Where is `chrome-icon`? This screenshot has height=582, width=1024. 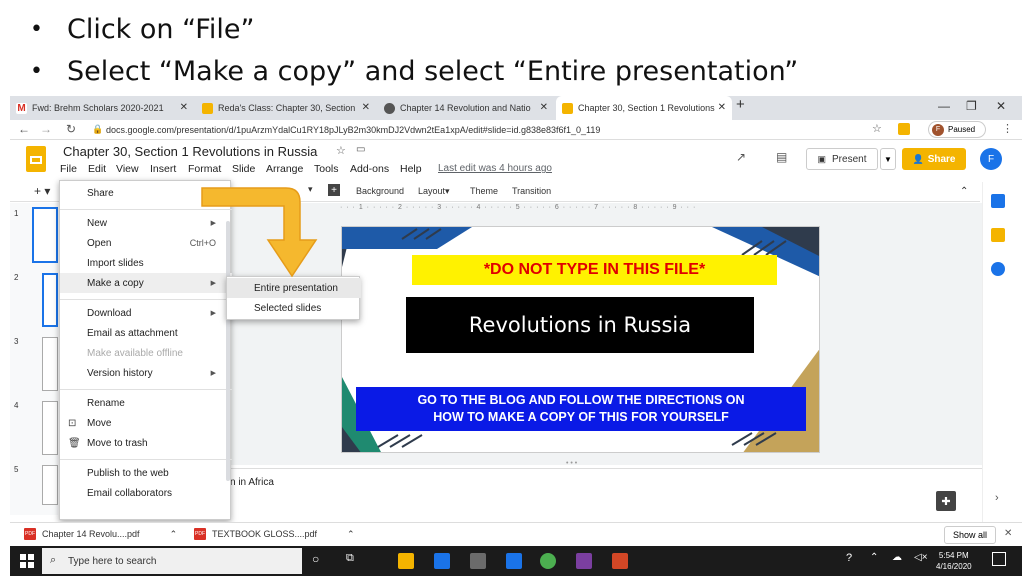
chrome-icon is located at coordinates (548, 561).